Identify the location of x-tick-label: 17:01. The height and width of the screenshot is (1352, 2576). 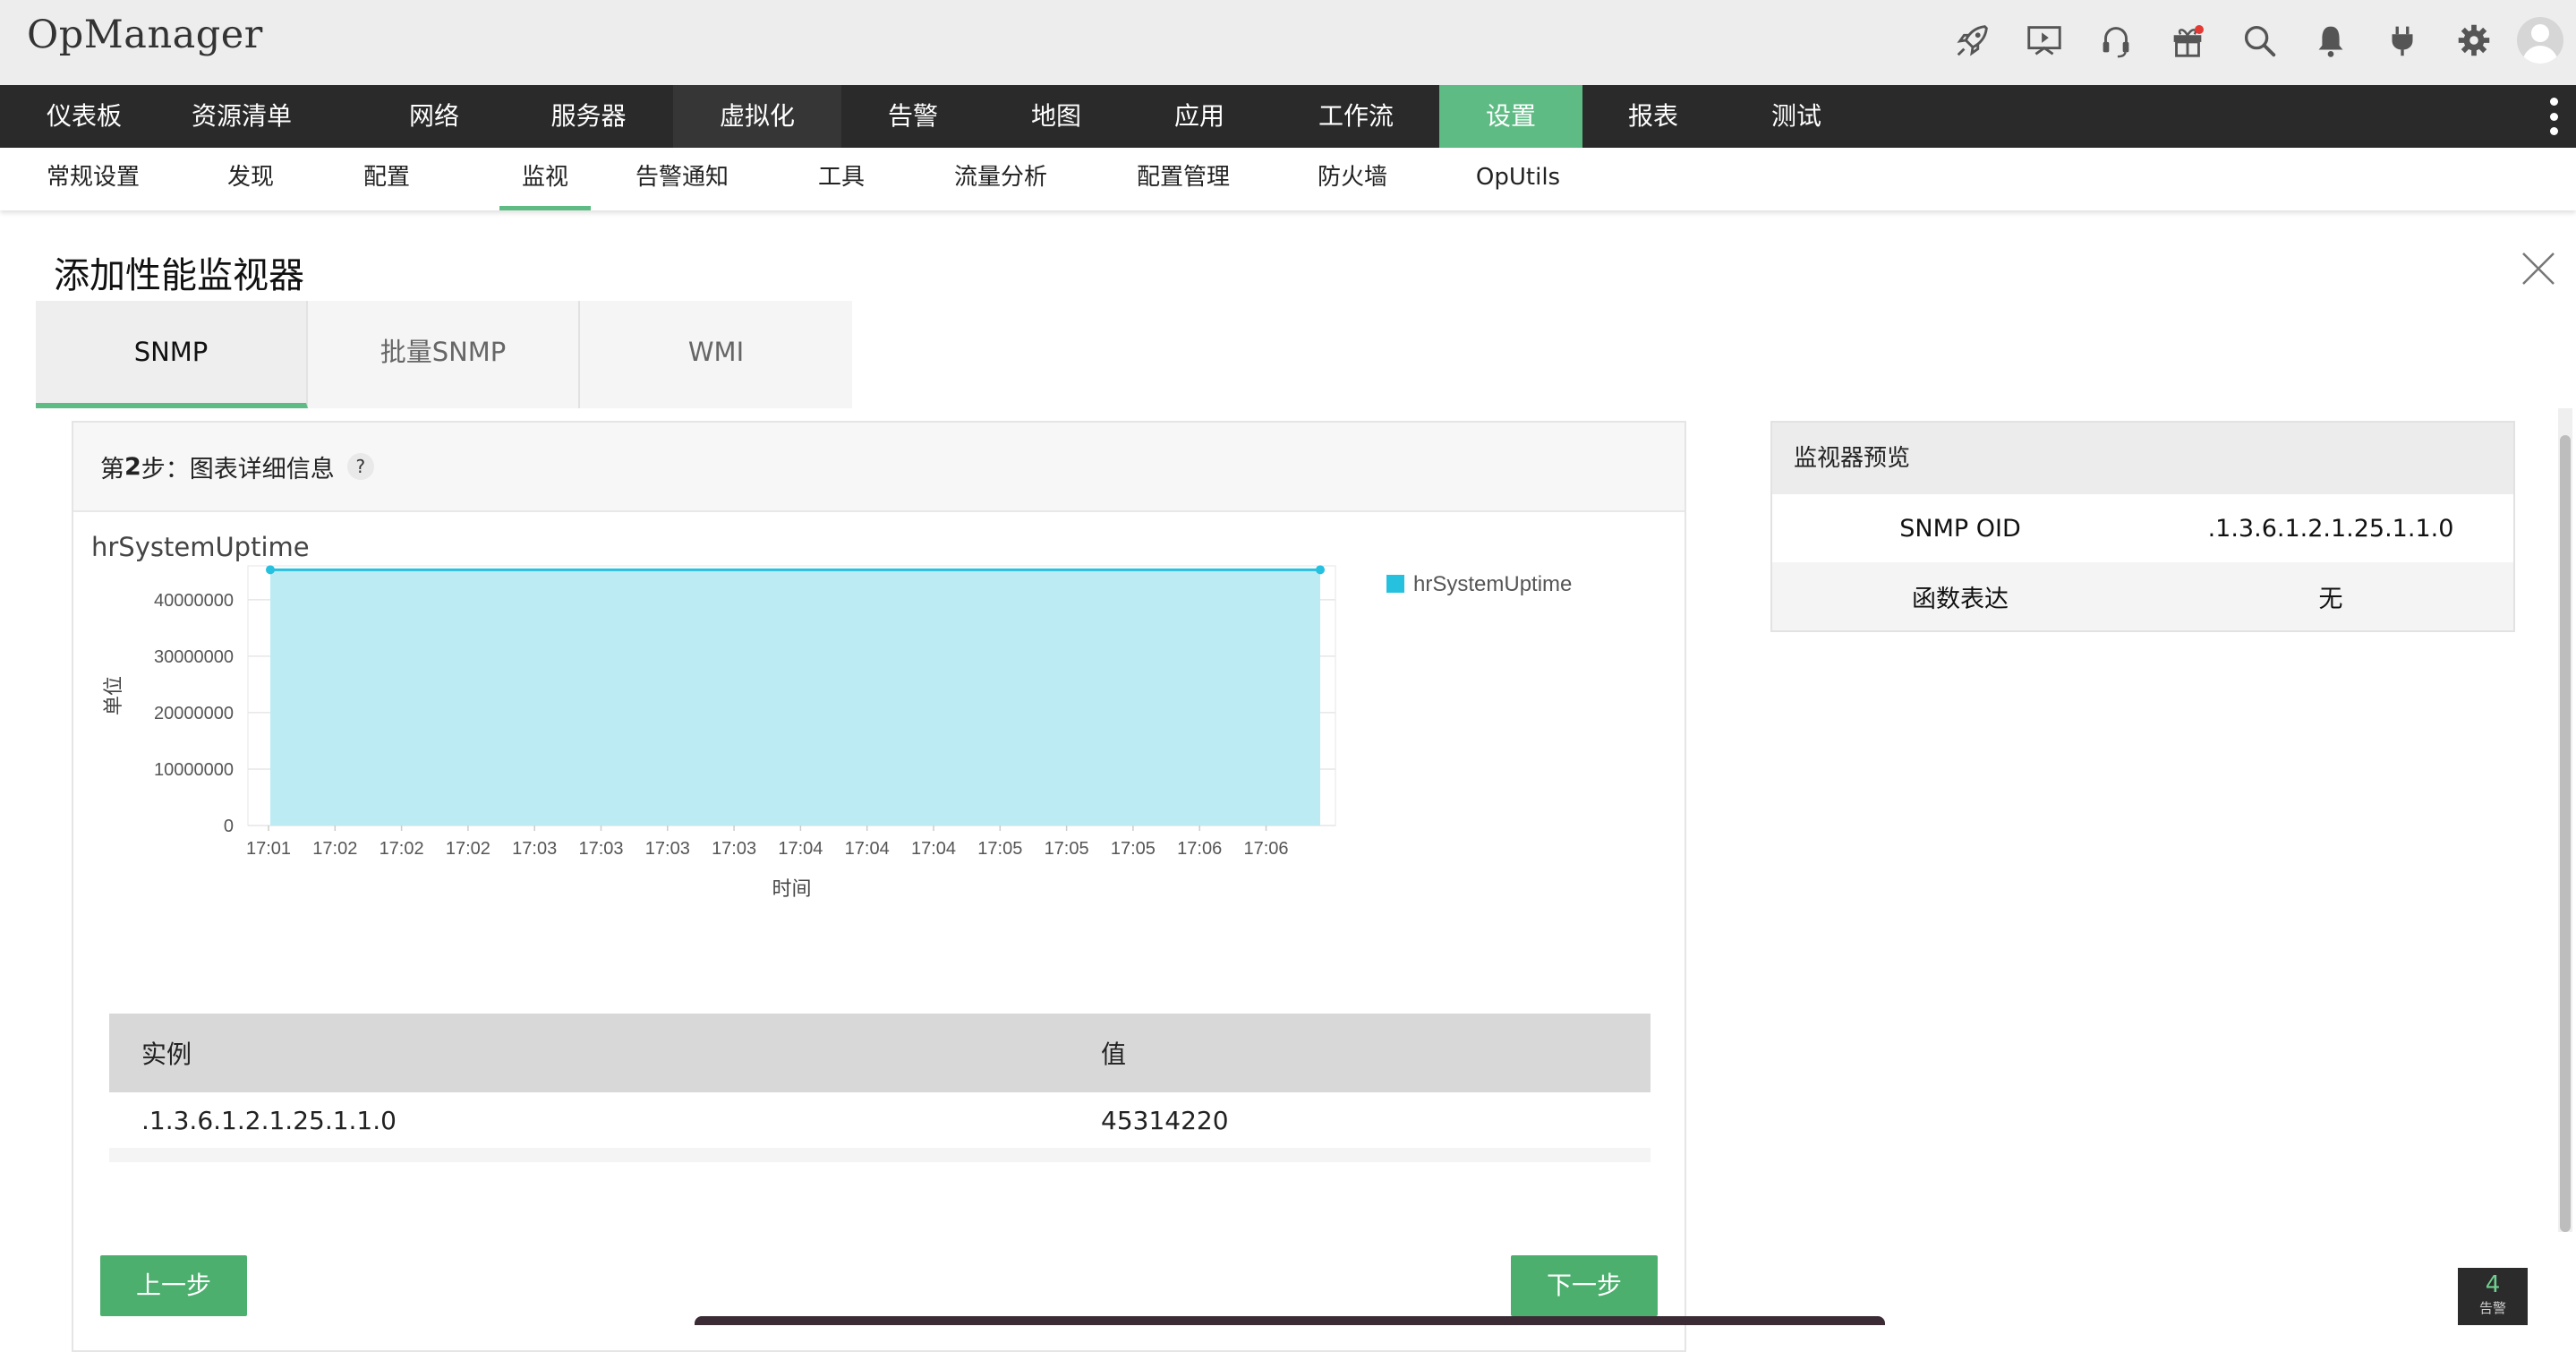
(268, 849).